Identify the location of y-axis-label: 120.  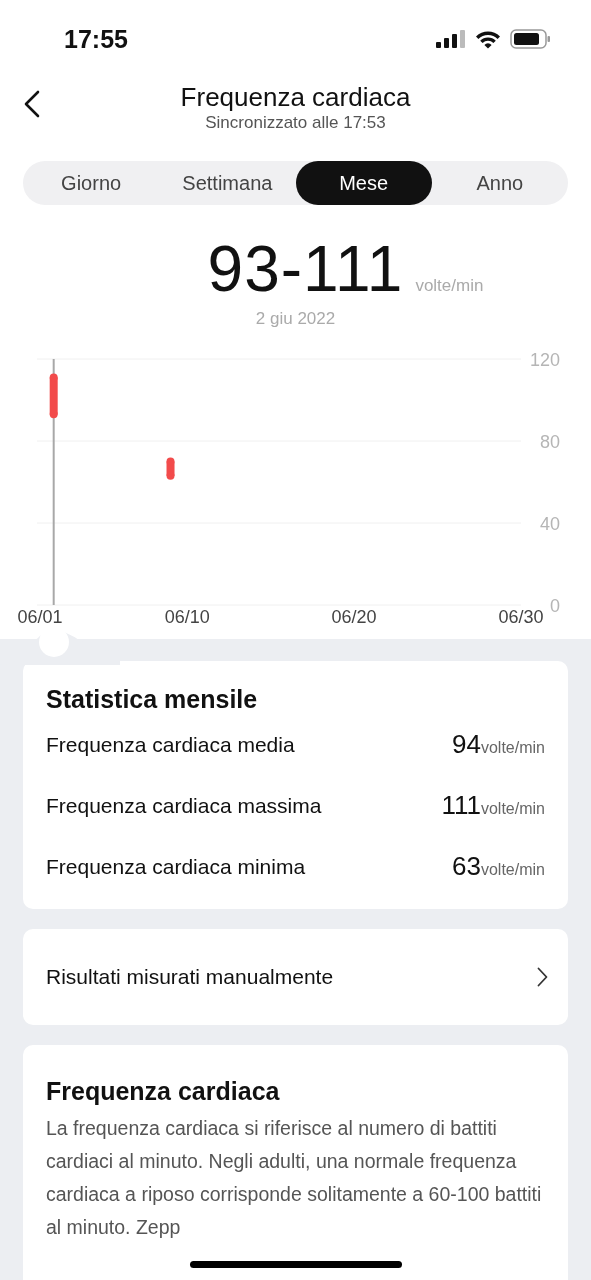
(544, 360).